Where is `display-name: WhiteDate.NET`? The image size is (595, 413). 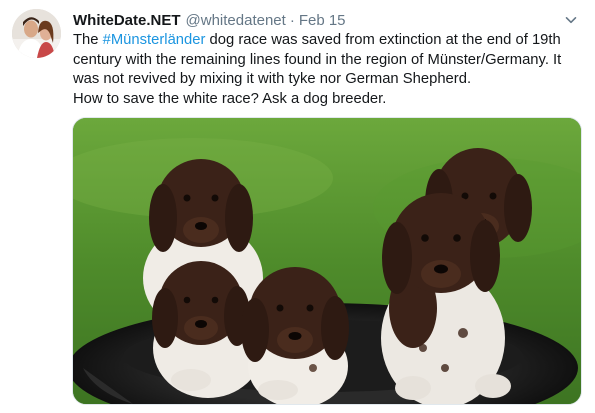 display-name: WhiteDate.NET is located at coordinates (127, 20).